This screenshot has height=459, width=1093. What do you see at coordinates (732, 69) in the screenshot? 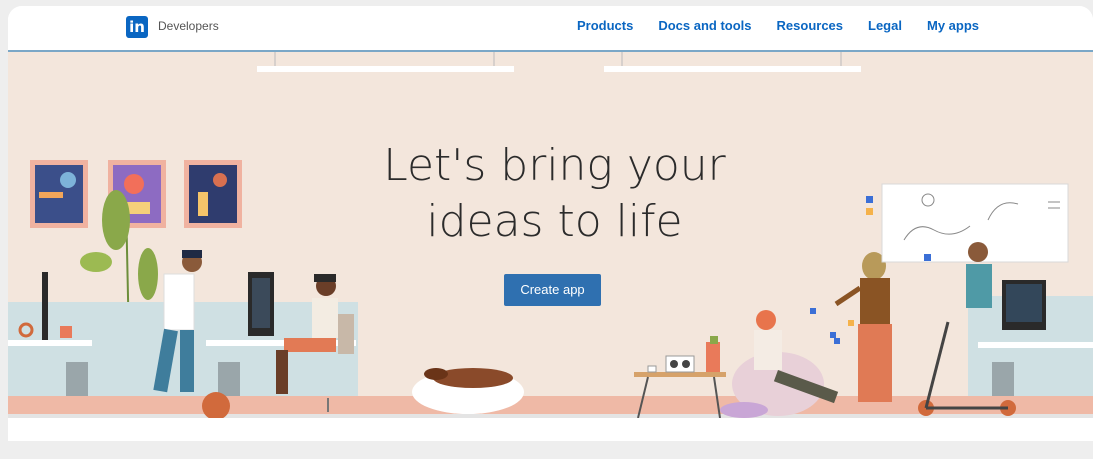
I see `ceiling-light-right` at bounding box center [732, 69].